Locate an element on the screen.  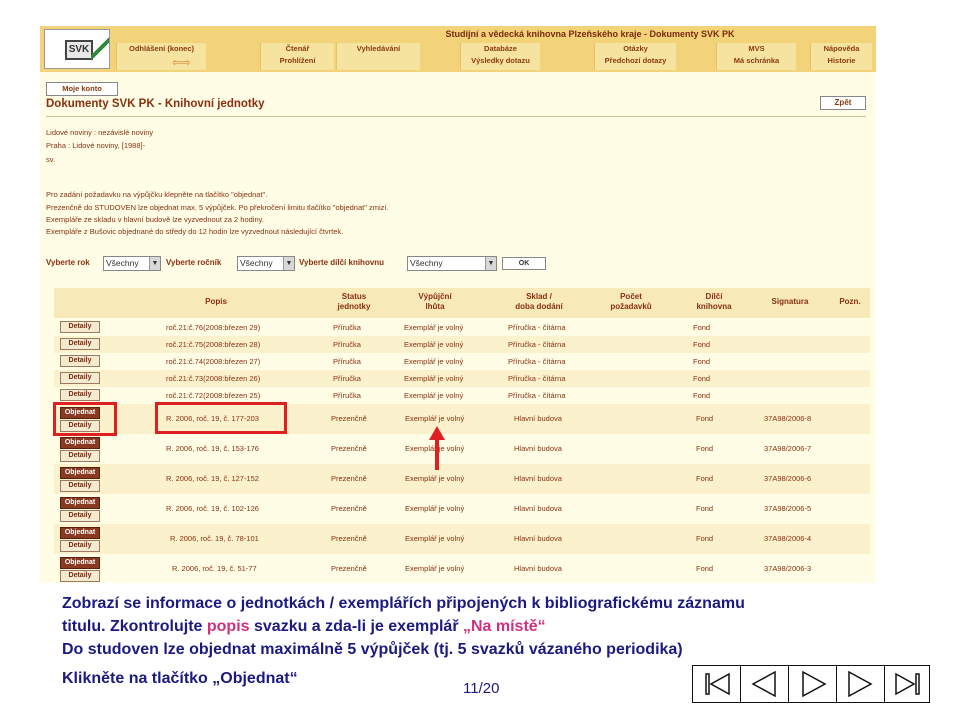
page-title: Dokumenty SVK PK - Knihovní jednotky is located at coordinates (155, 104).